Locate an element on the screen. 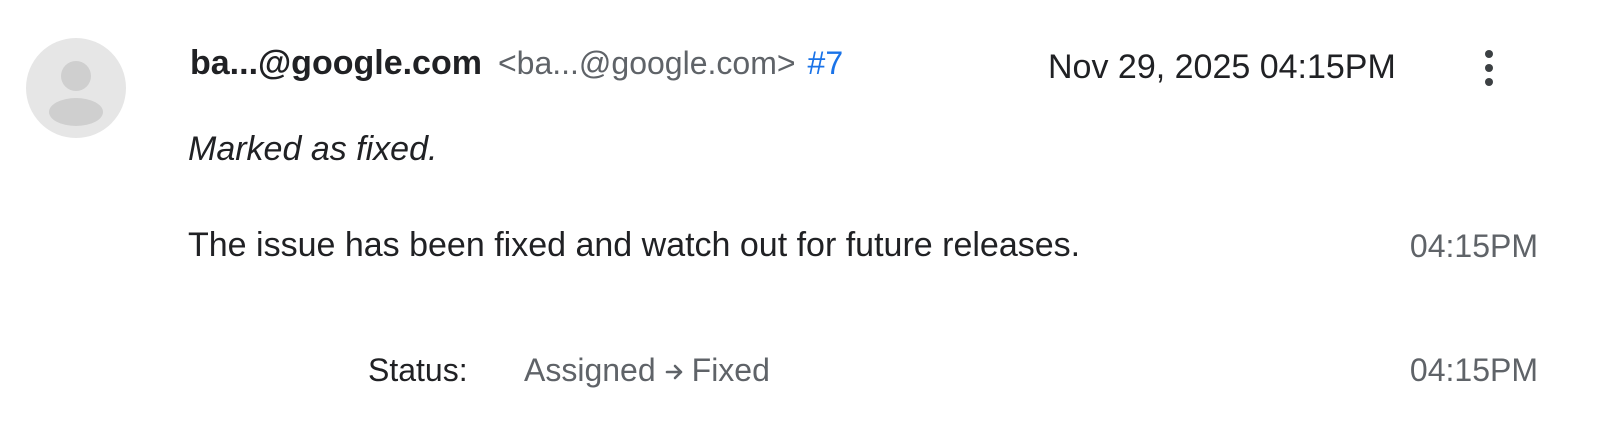 The height and width of the screenshot is (426, 1600). status-change: Assigned Fixed is located at coordinates (647, 370).